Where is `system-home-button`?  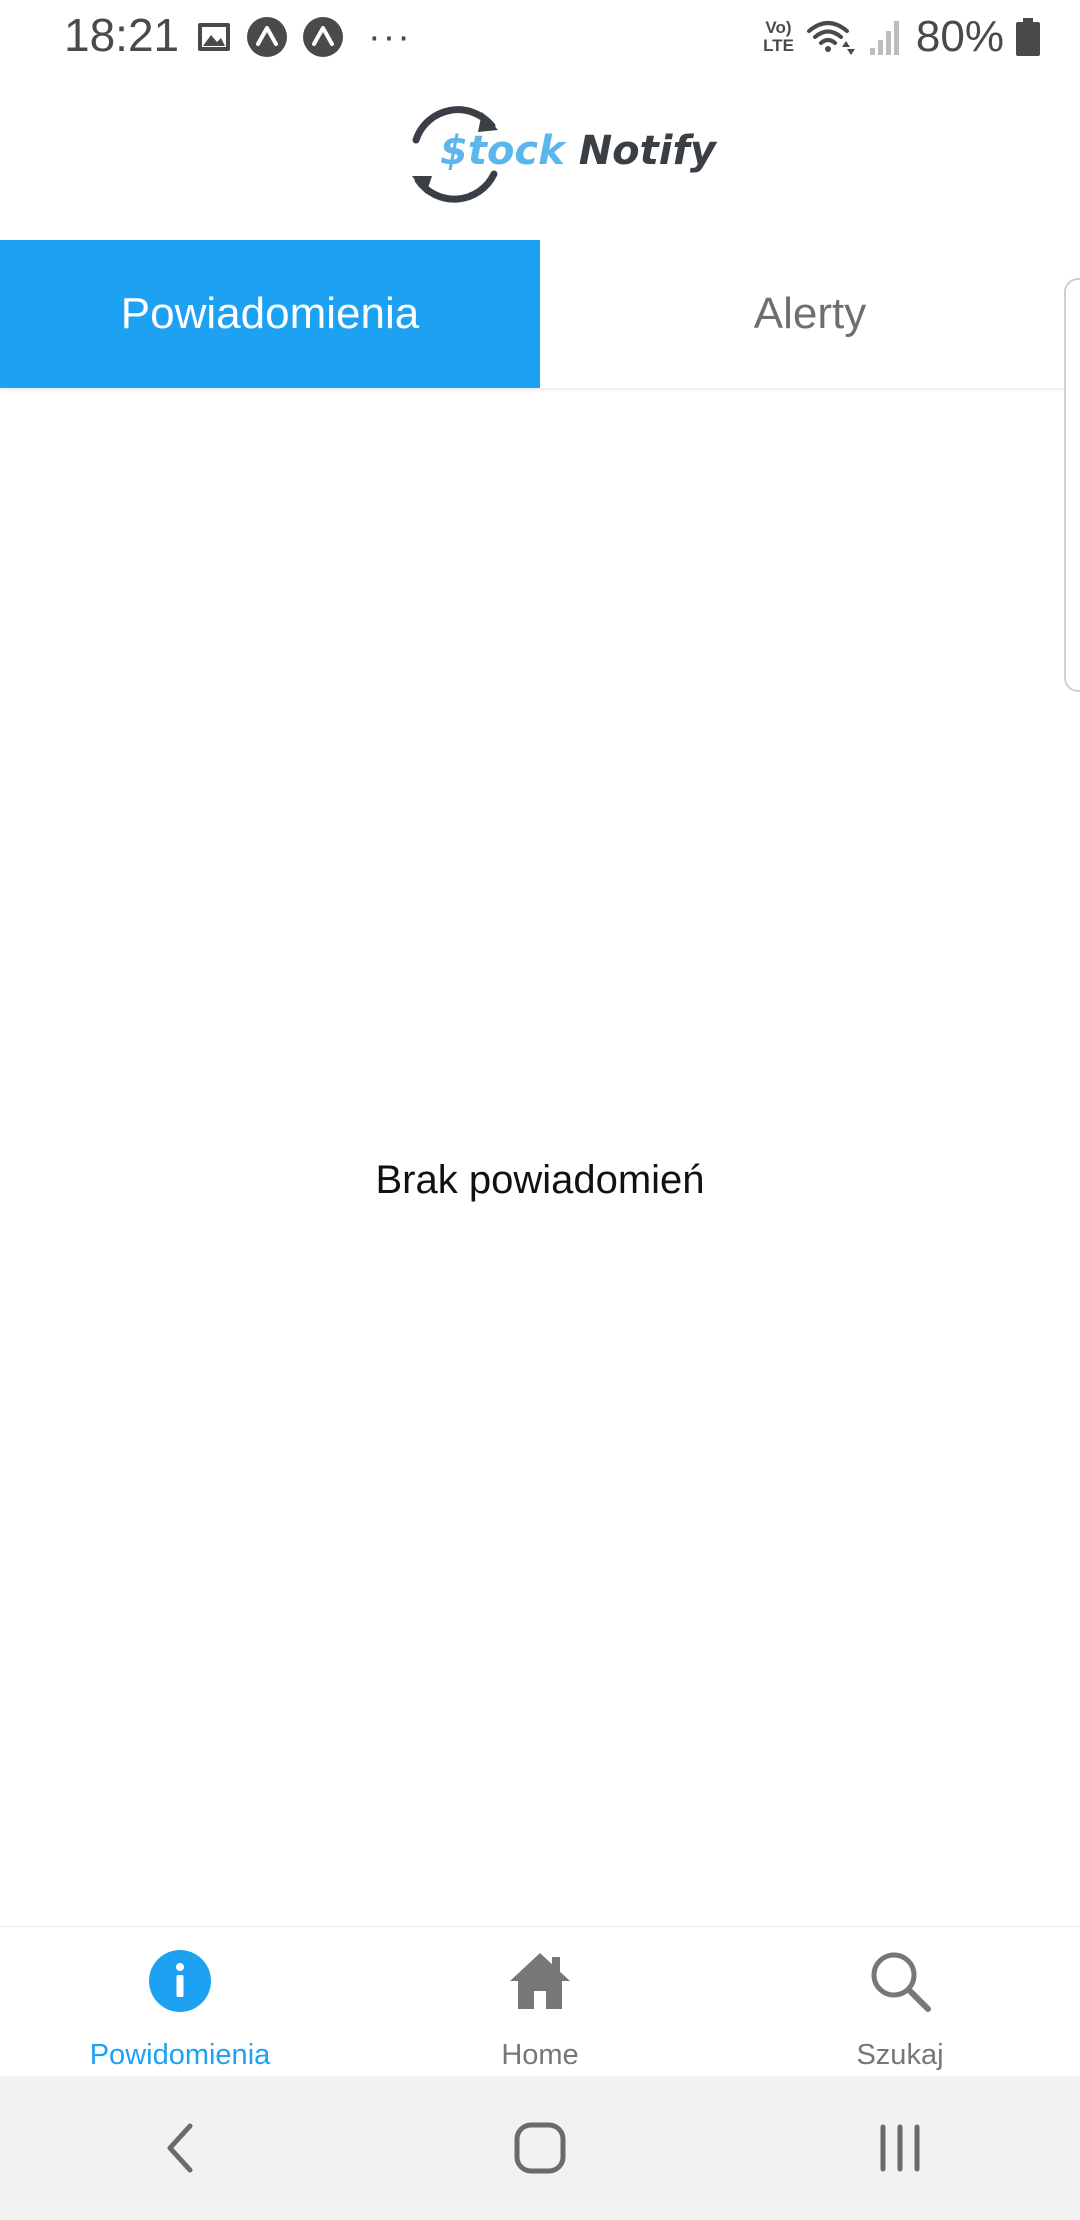
system-home-button is located at coordinates (540, 2148).